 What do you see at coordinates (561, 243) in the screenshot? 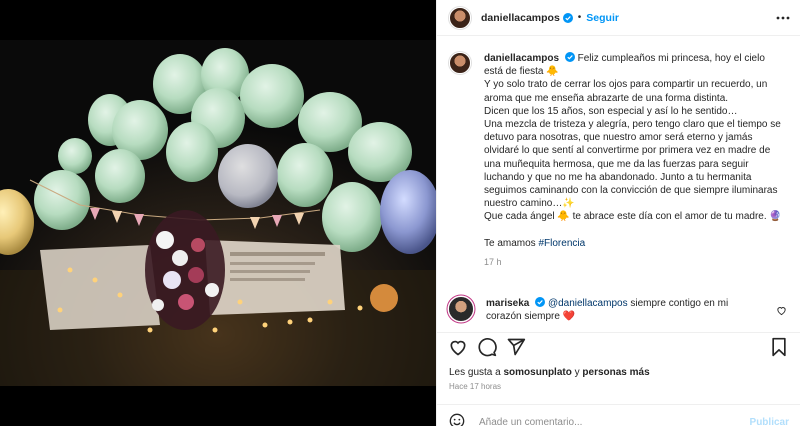
I see `hashtag-link: #Florencia` at bounding box center [561, 243].